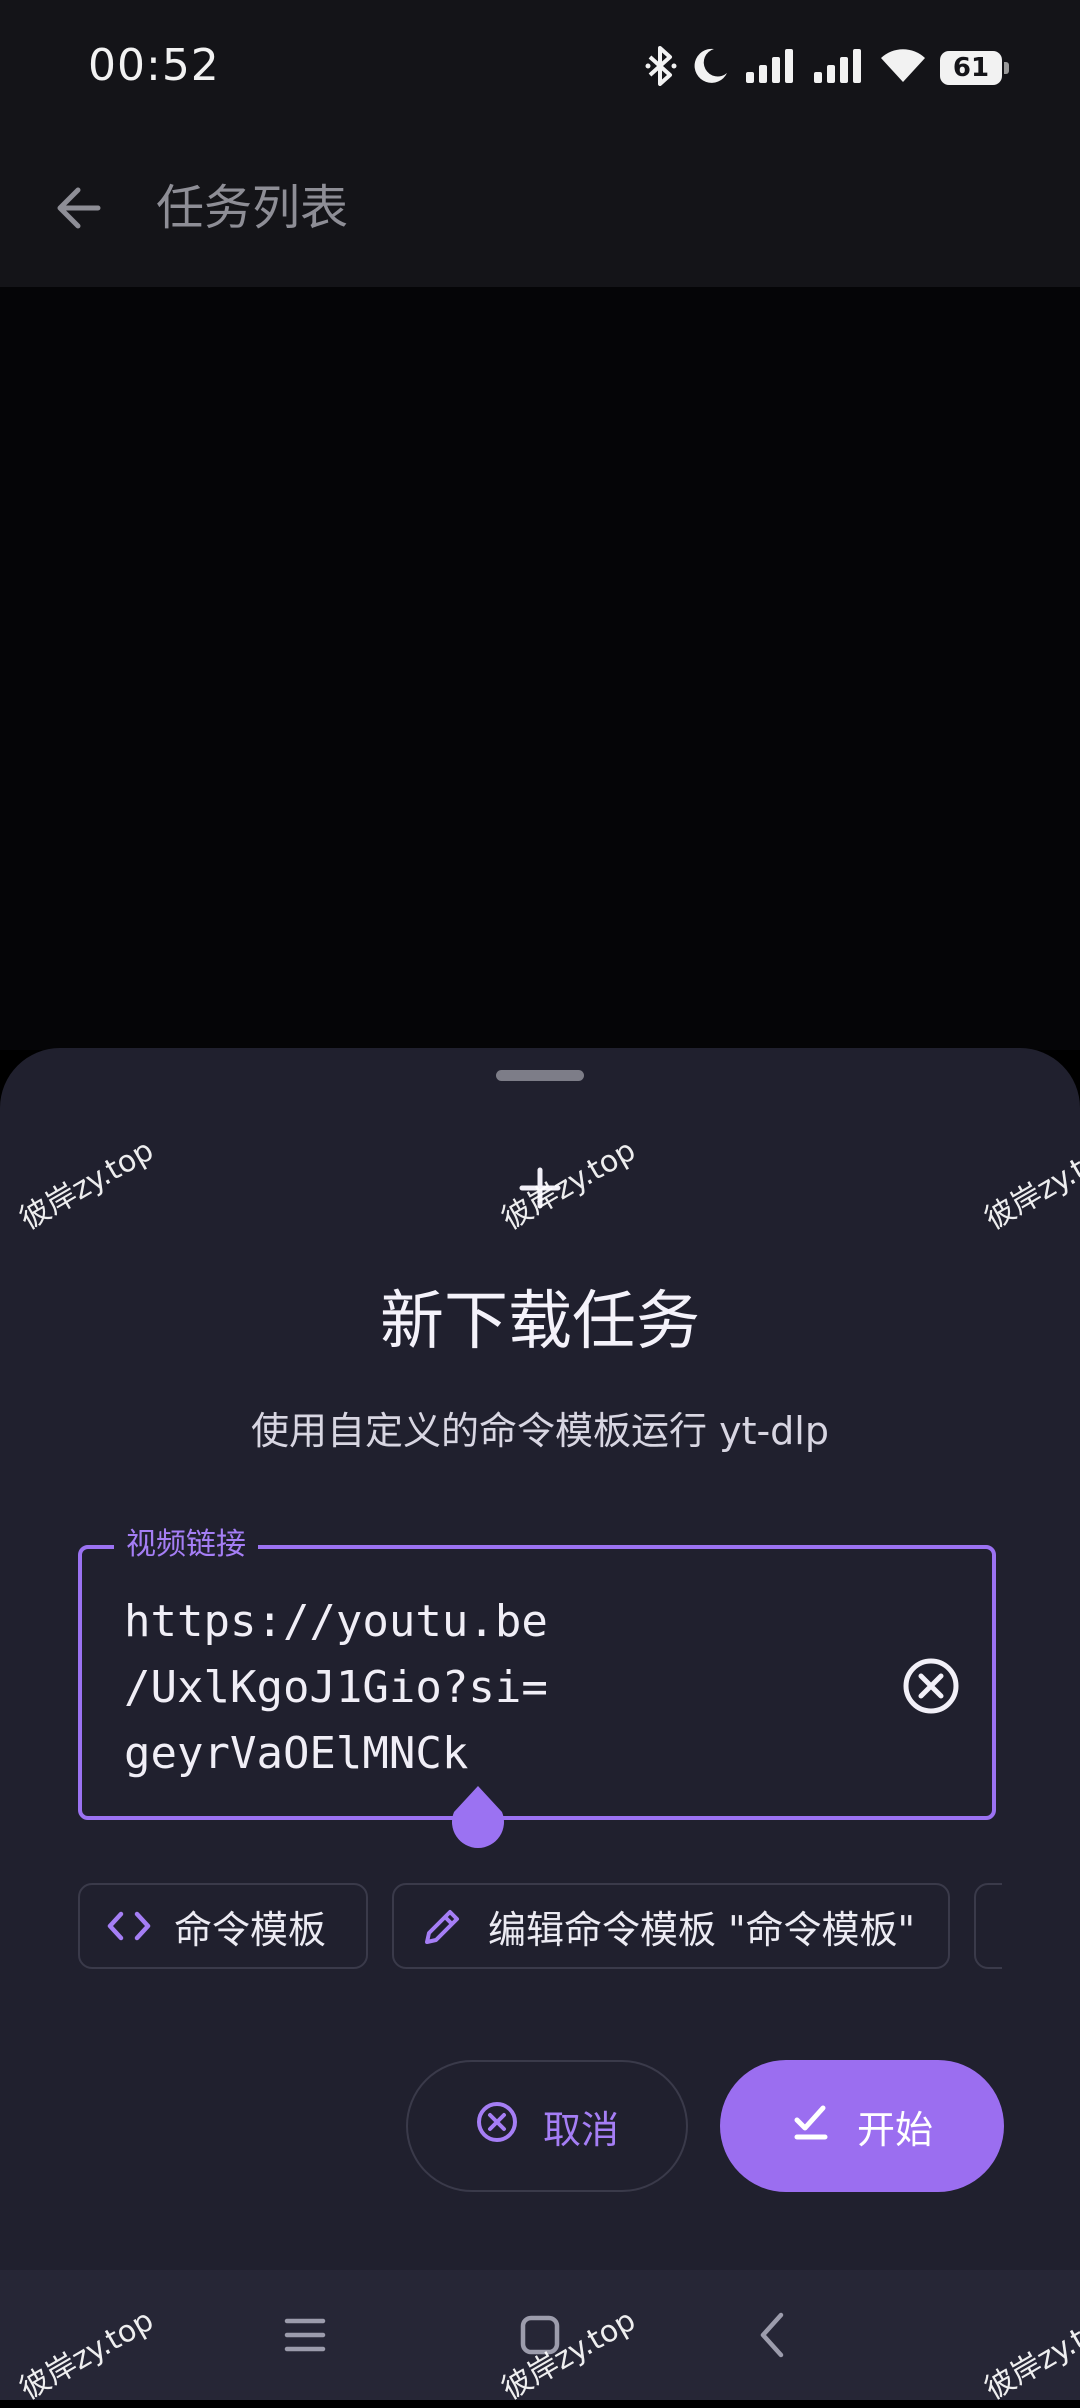 Image resolution: width=1080 pixels, height=2408 pixels. I want to click on moon-icon, so click(711, 68).